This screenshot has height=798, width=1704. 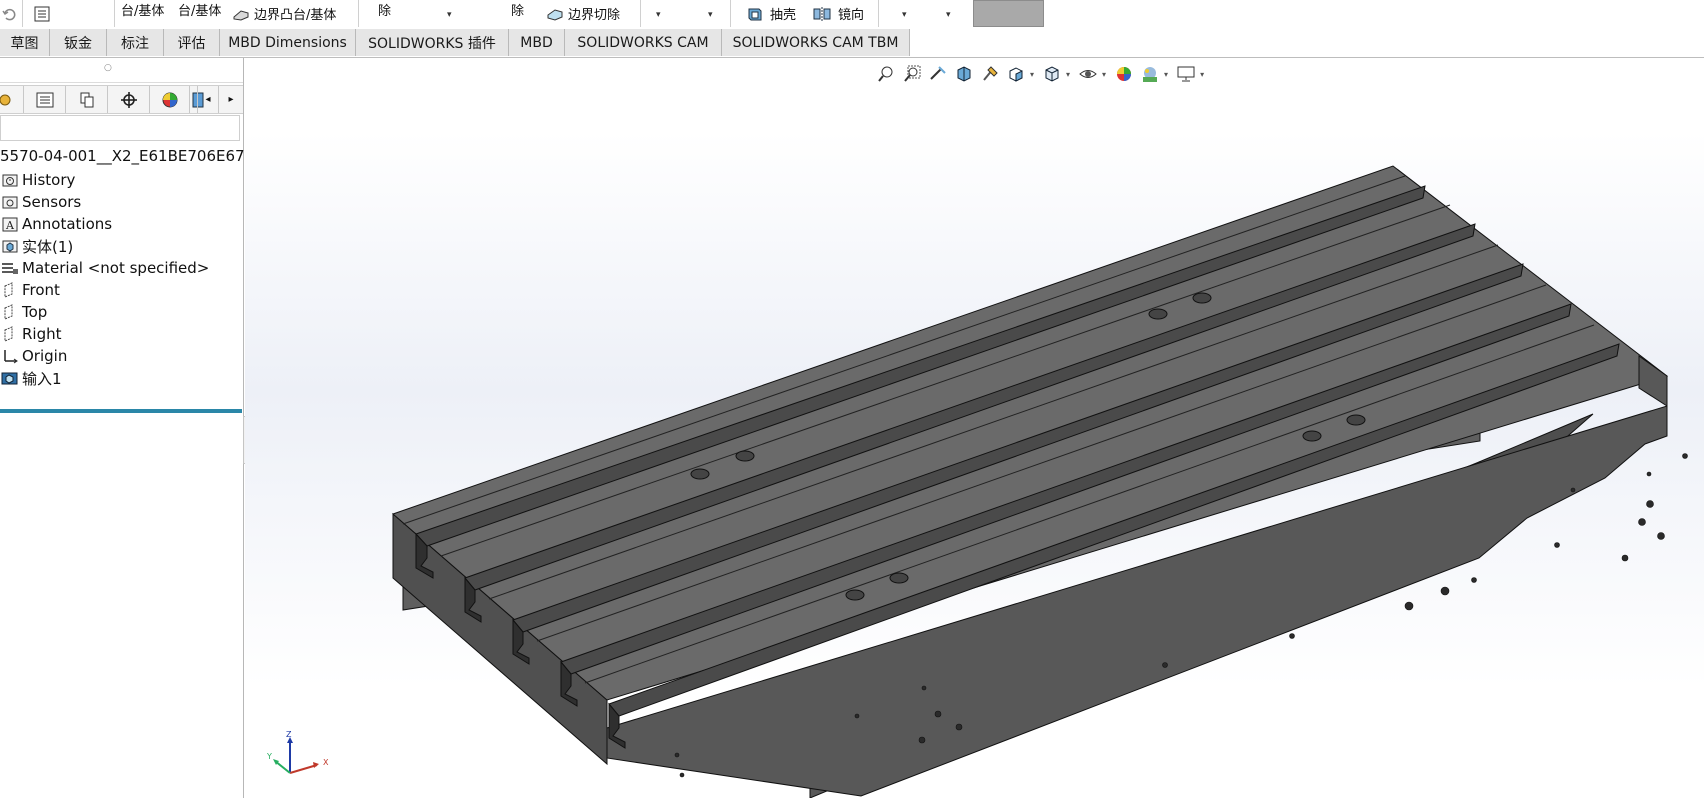 What do you see at coordinates (555, 14) in the screenshot?
I see `boundary-cut-icon` at bounding box center [555, 14].